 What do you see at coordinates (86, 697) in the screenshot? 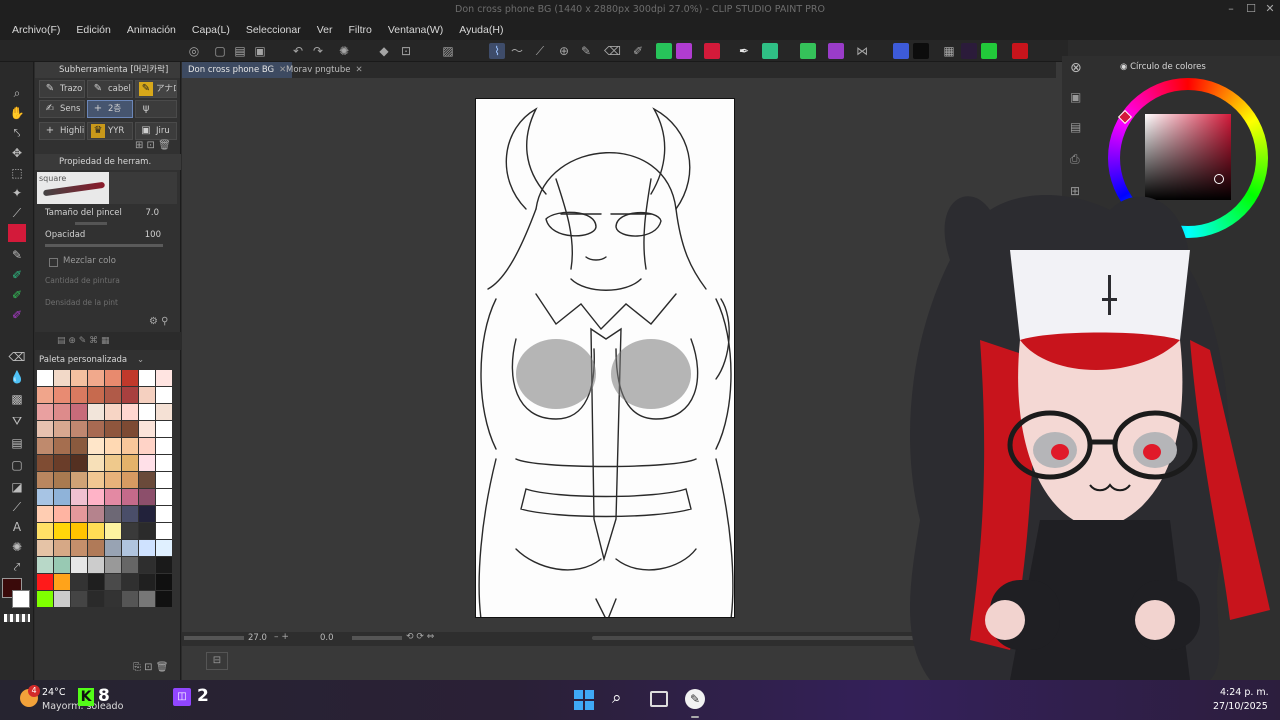
I see `kick-icon: K` at bounding box center [86, 697].